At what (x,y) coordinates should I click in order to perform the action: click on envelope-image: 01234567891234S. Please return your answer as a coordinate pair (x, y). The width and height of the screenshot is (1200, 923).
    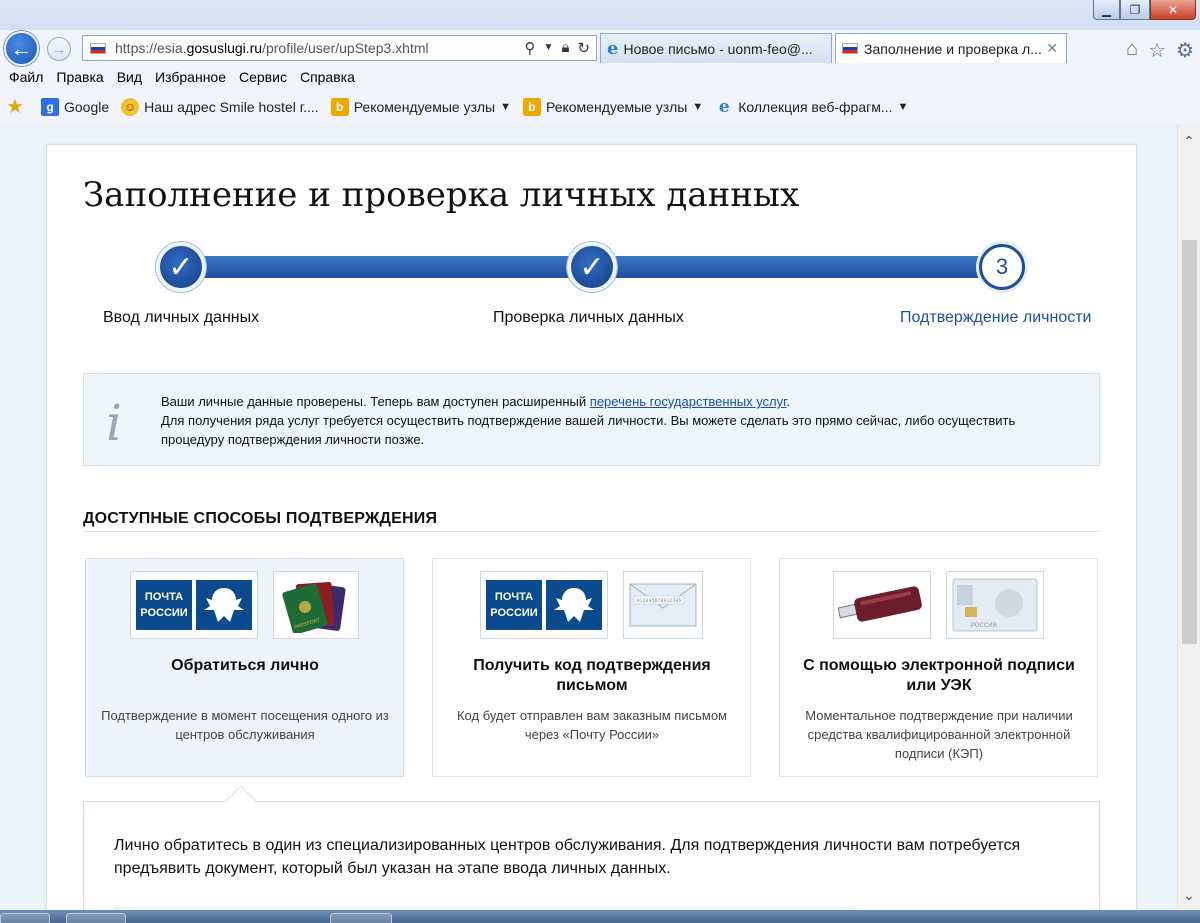
    Looking at the image, I should click on (663, 605).